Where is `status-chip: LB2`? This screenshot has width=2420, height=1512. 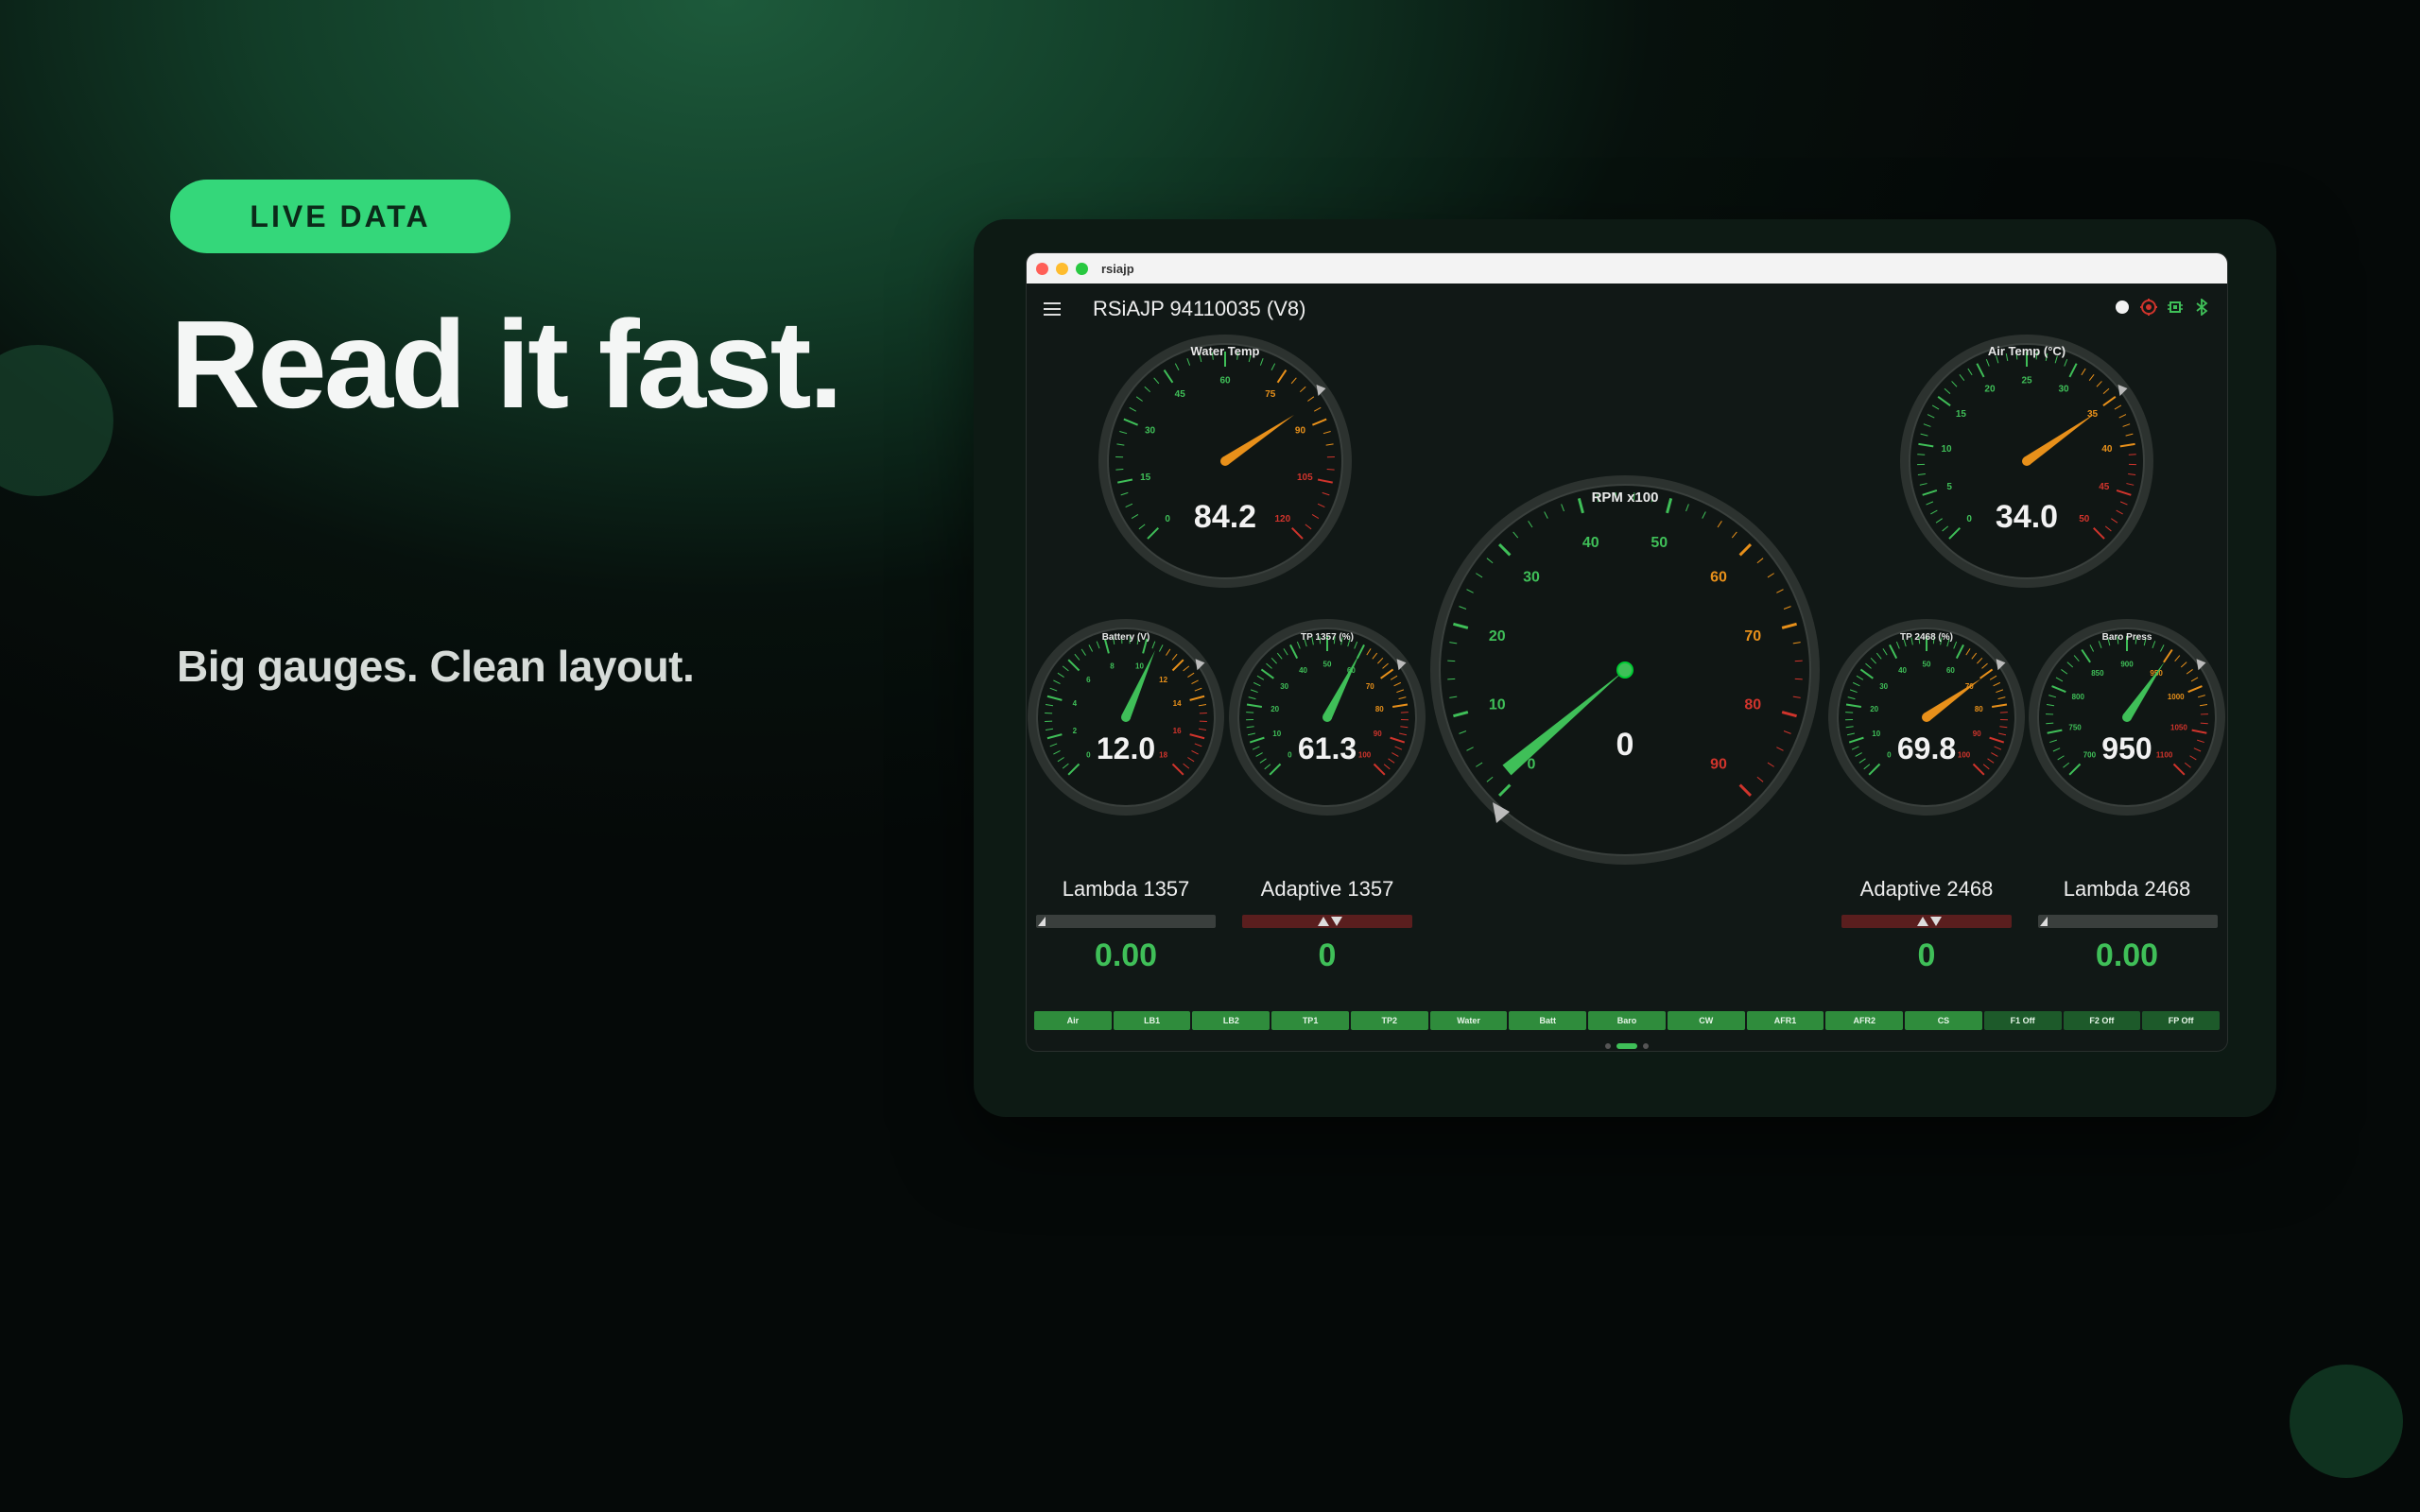 status-chip: LB2 is located at coordinates (1231, 1020).